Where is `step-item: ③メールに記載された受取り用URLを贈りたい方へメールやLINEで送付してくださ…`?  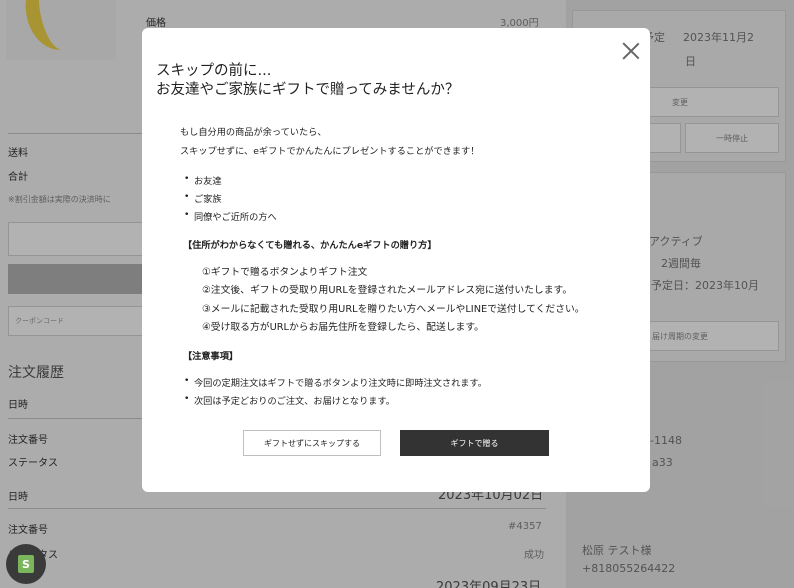 step-item: ③メールに記載された受取り用URLを贈りたい方へメールやLINEで送付してくださ… is located at coordinates (393, 309).